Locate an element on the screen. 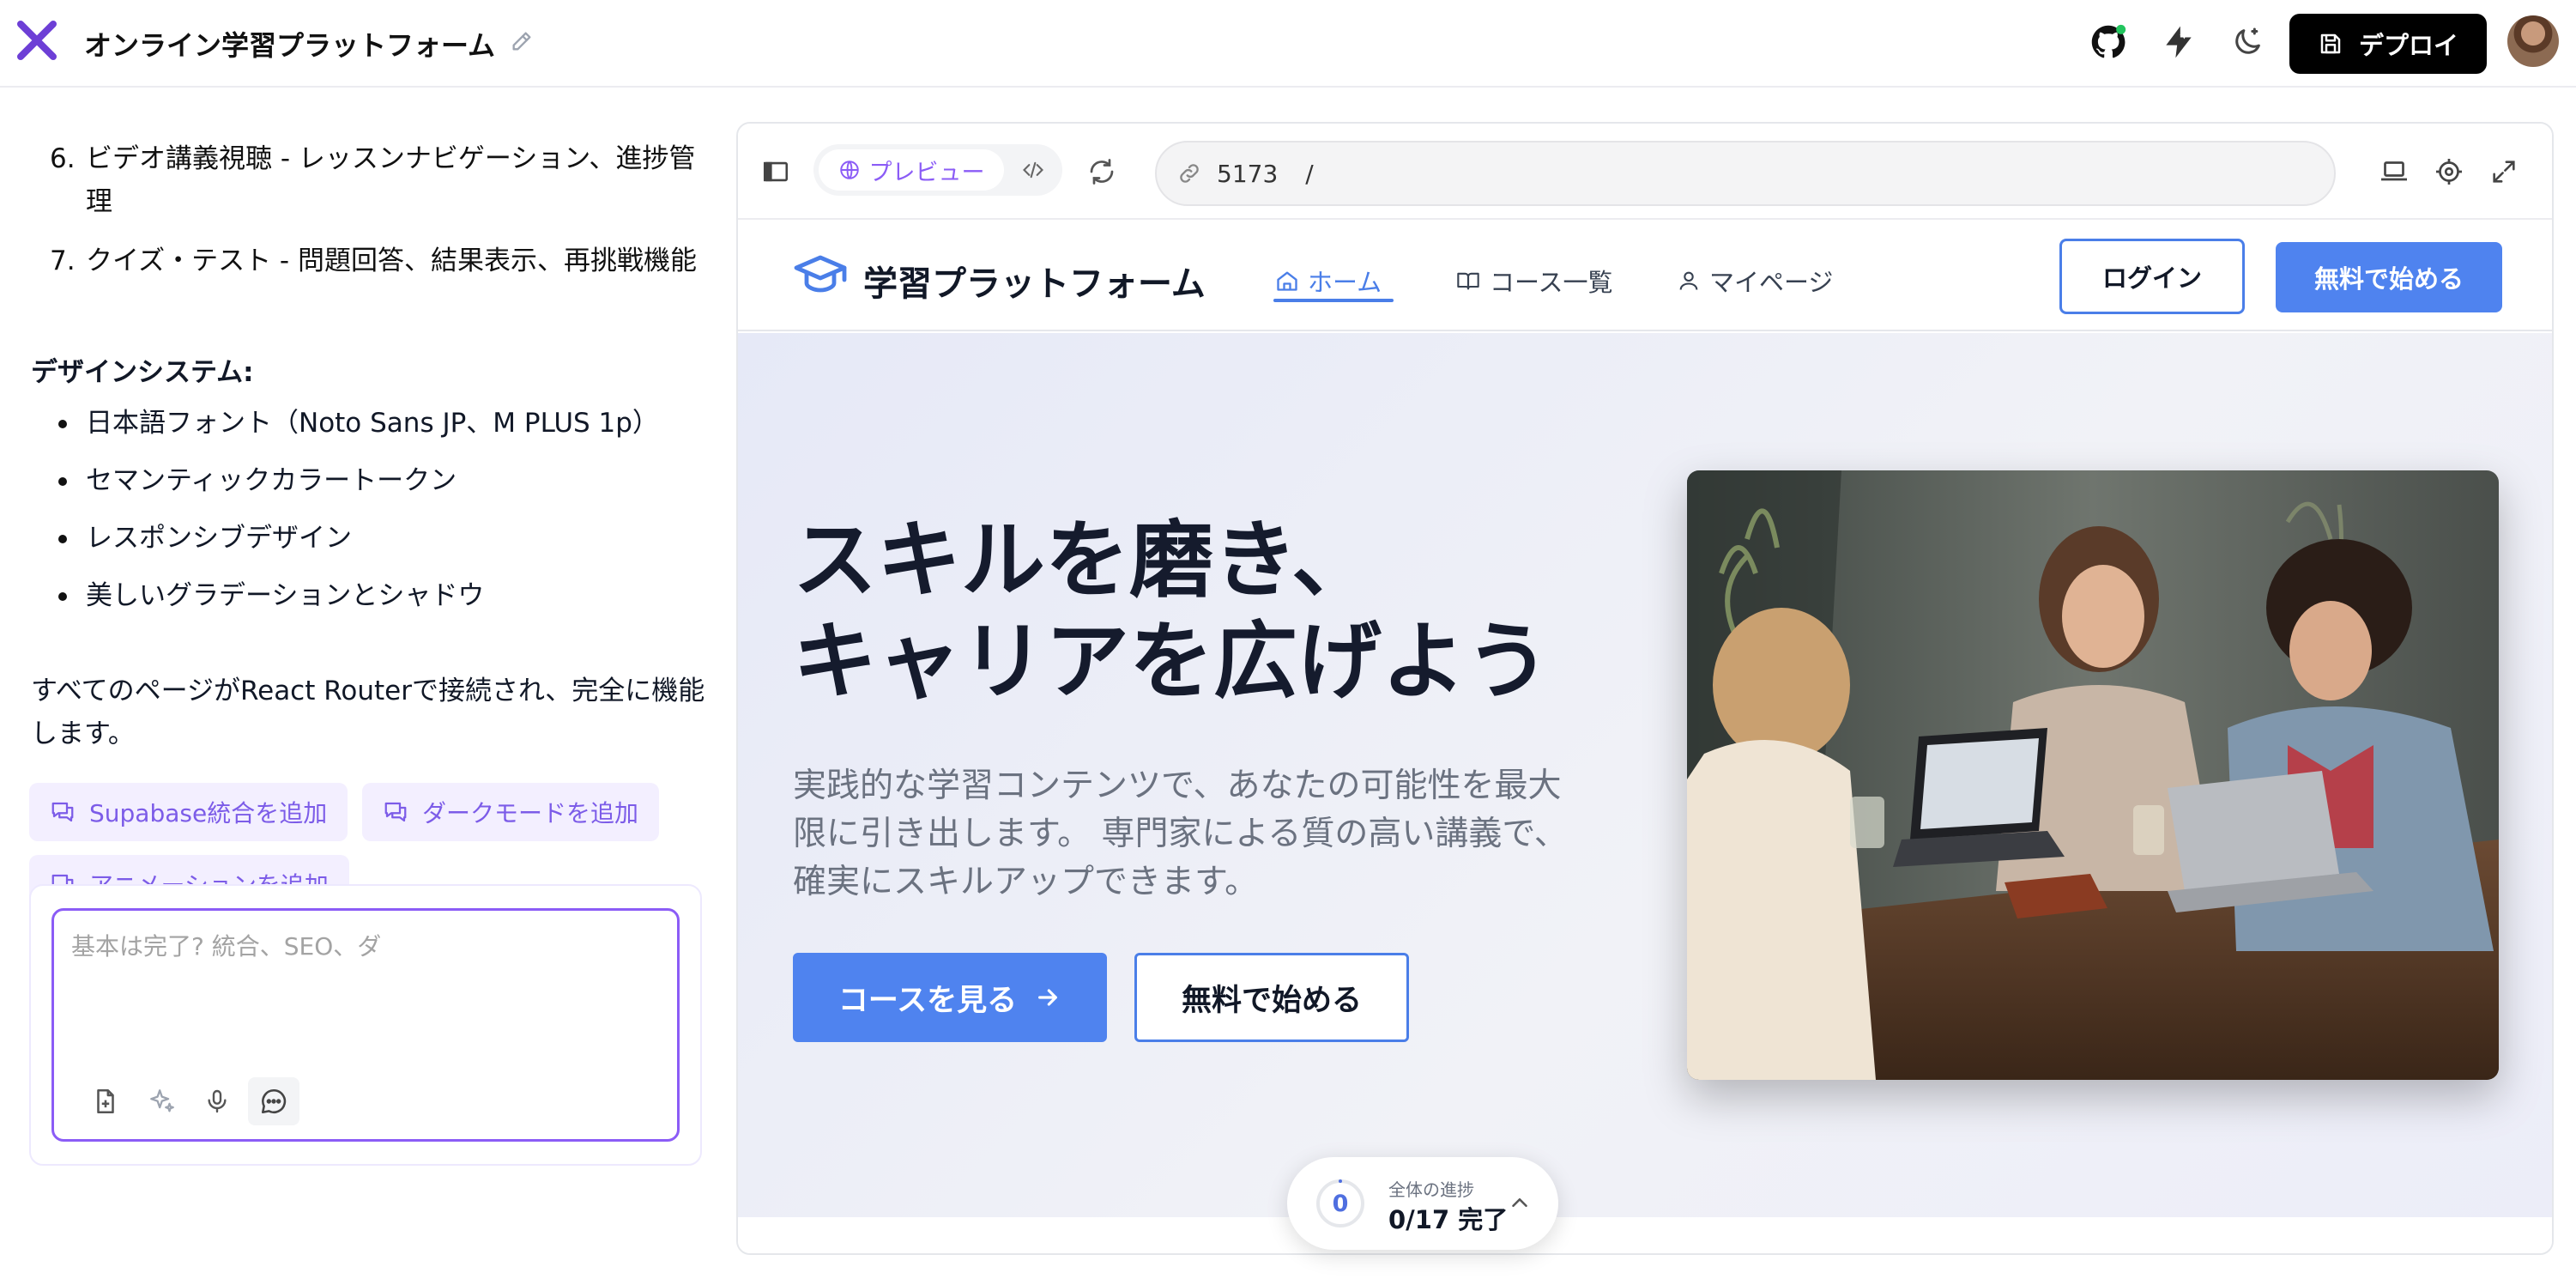  book-icon is located at coordinates (1468, 281).